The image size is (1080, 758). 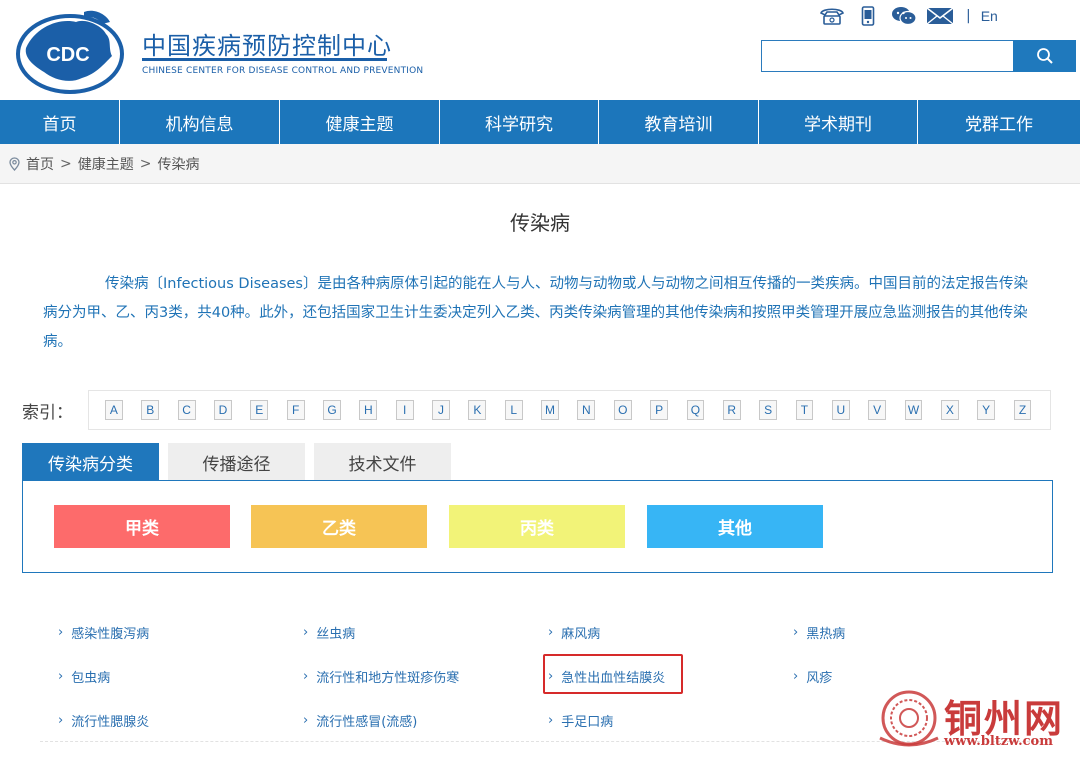 What do you see at coordinates (826, 634) in the screenshot?
I see `disease-link-label: 黑热病` at bounding box center [826, 634].